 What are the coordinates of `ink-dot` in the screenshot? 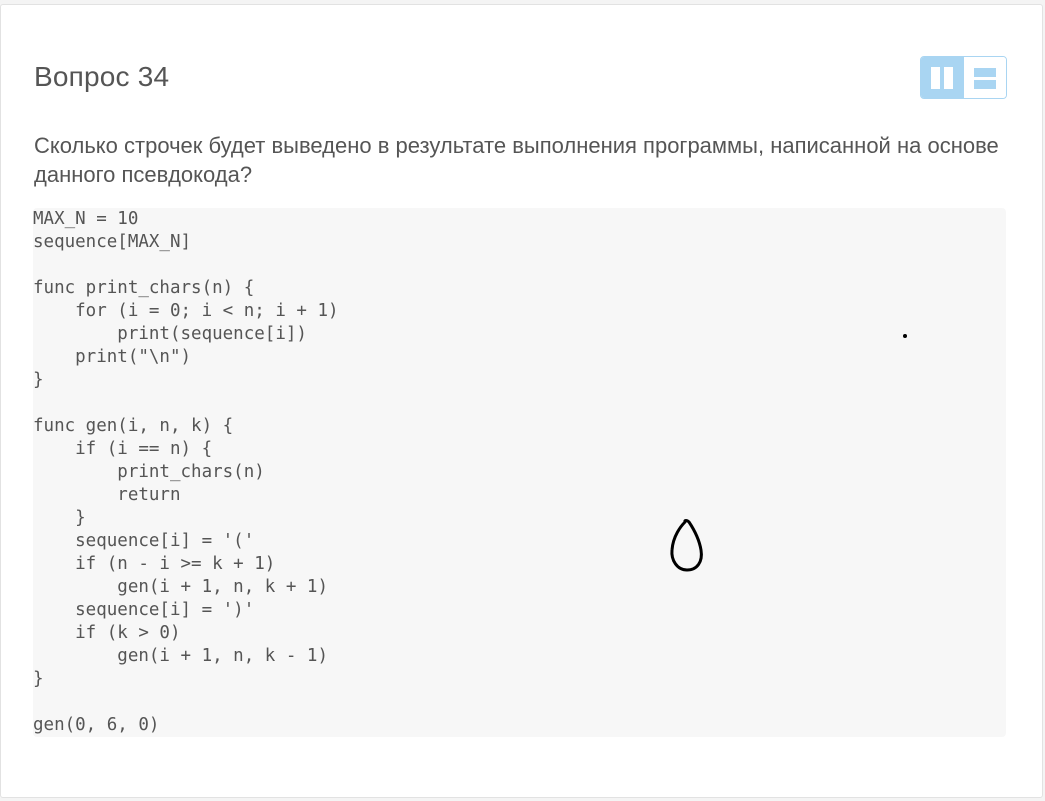 It's located at (905, 336).